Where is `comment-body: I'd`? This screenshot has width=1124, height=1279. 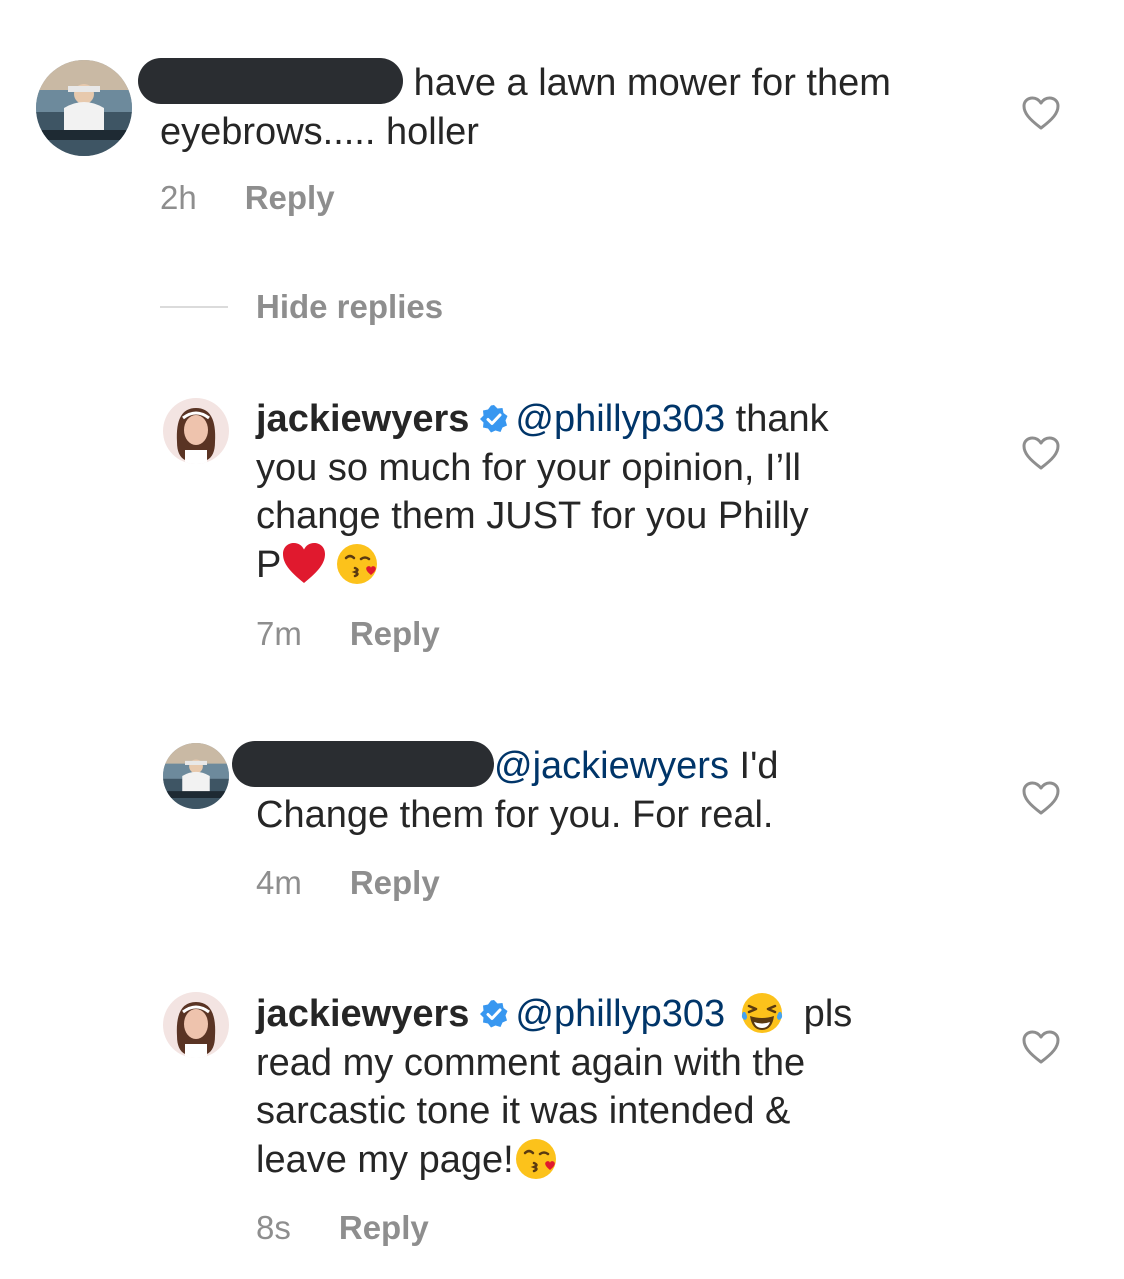
comment-body: I'd is located at coordinates (753, 766).